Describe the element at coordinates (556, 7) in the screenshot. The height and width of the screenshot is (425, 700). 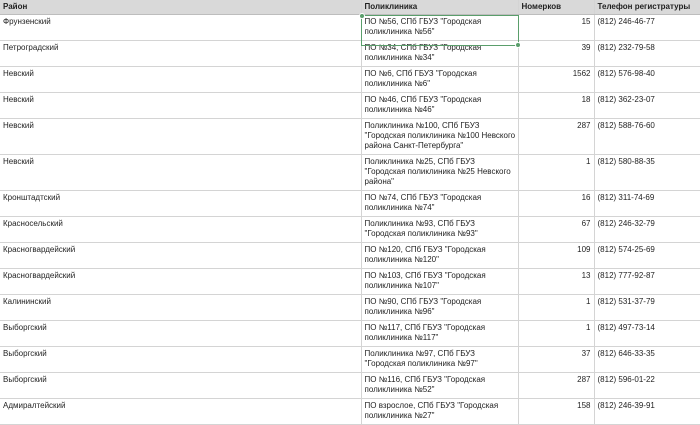
I see `column-header-numbers: Номерков` at that location.